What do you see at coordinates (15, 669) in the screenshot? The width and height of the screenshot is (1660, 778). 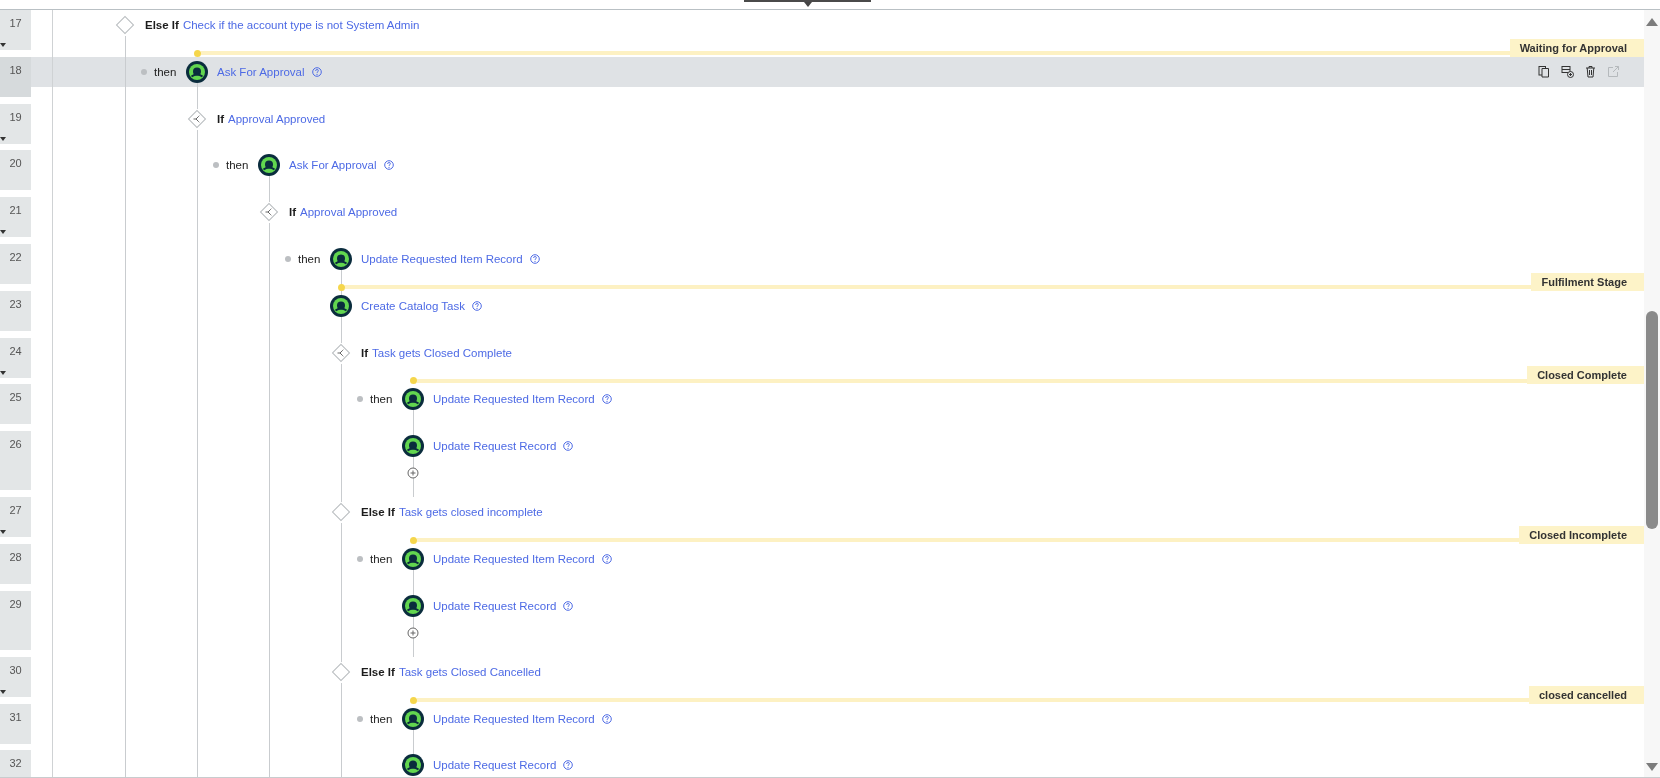 I see `line-number: 30` at bounding box center [15, 669].